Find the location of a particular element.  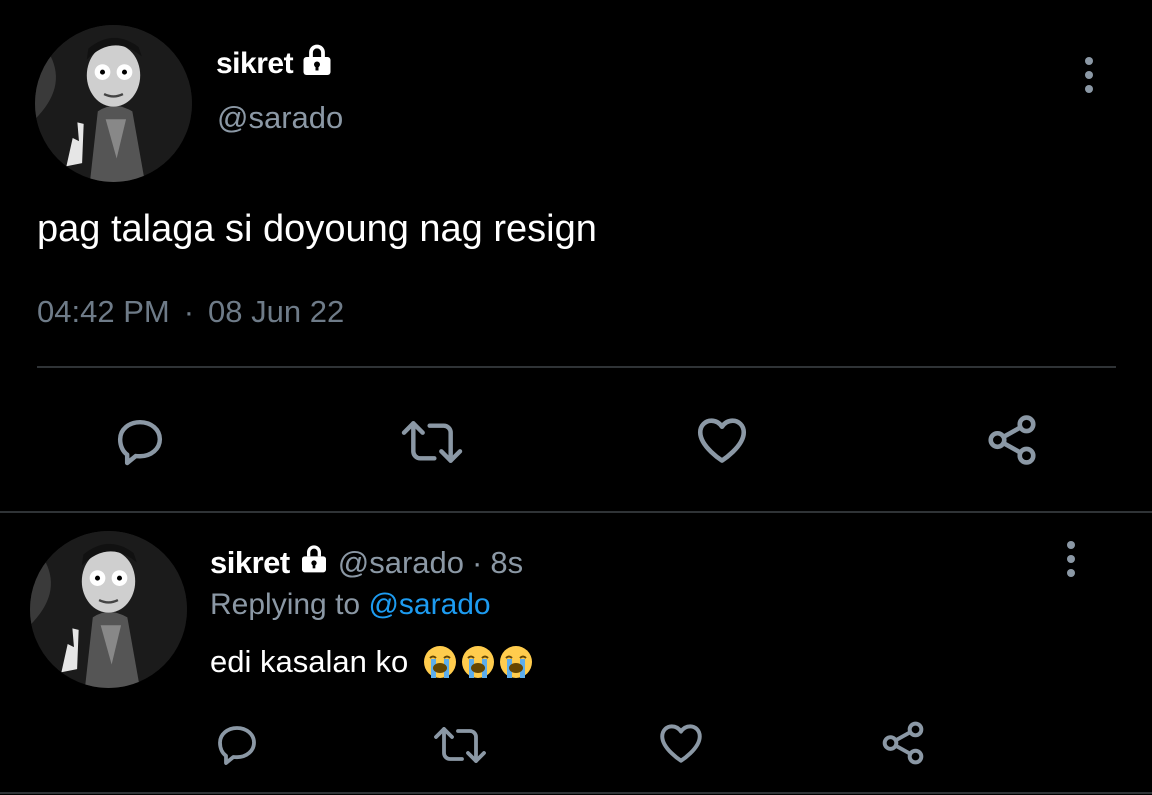

reply-header: sikret @sarado · 8s is located at coordinates (366, 563).